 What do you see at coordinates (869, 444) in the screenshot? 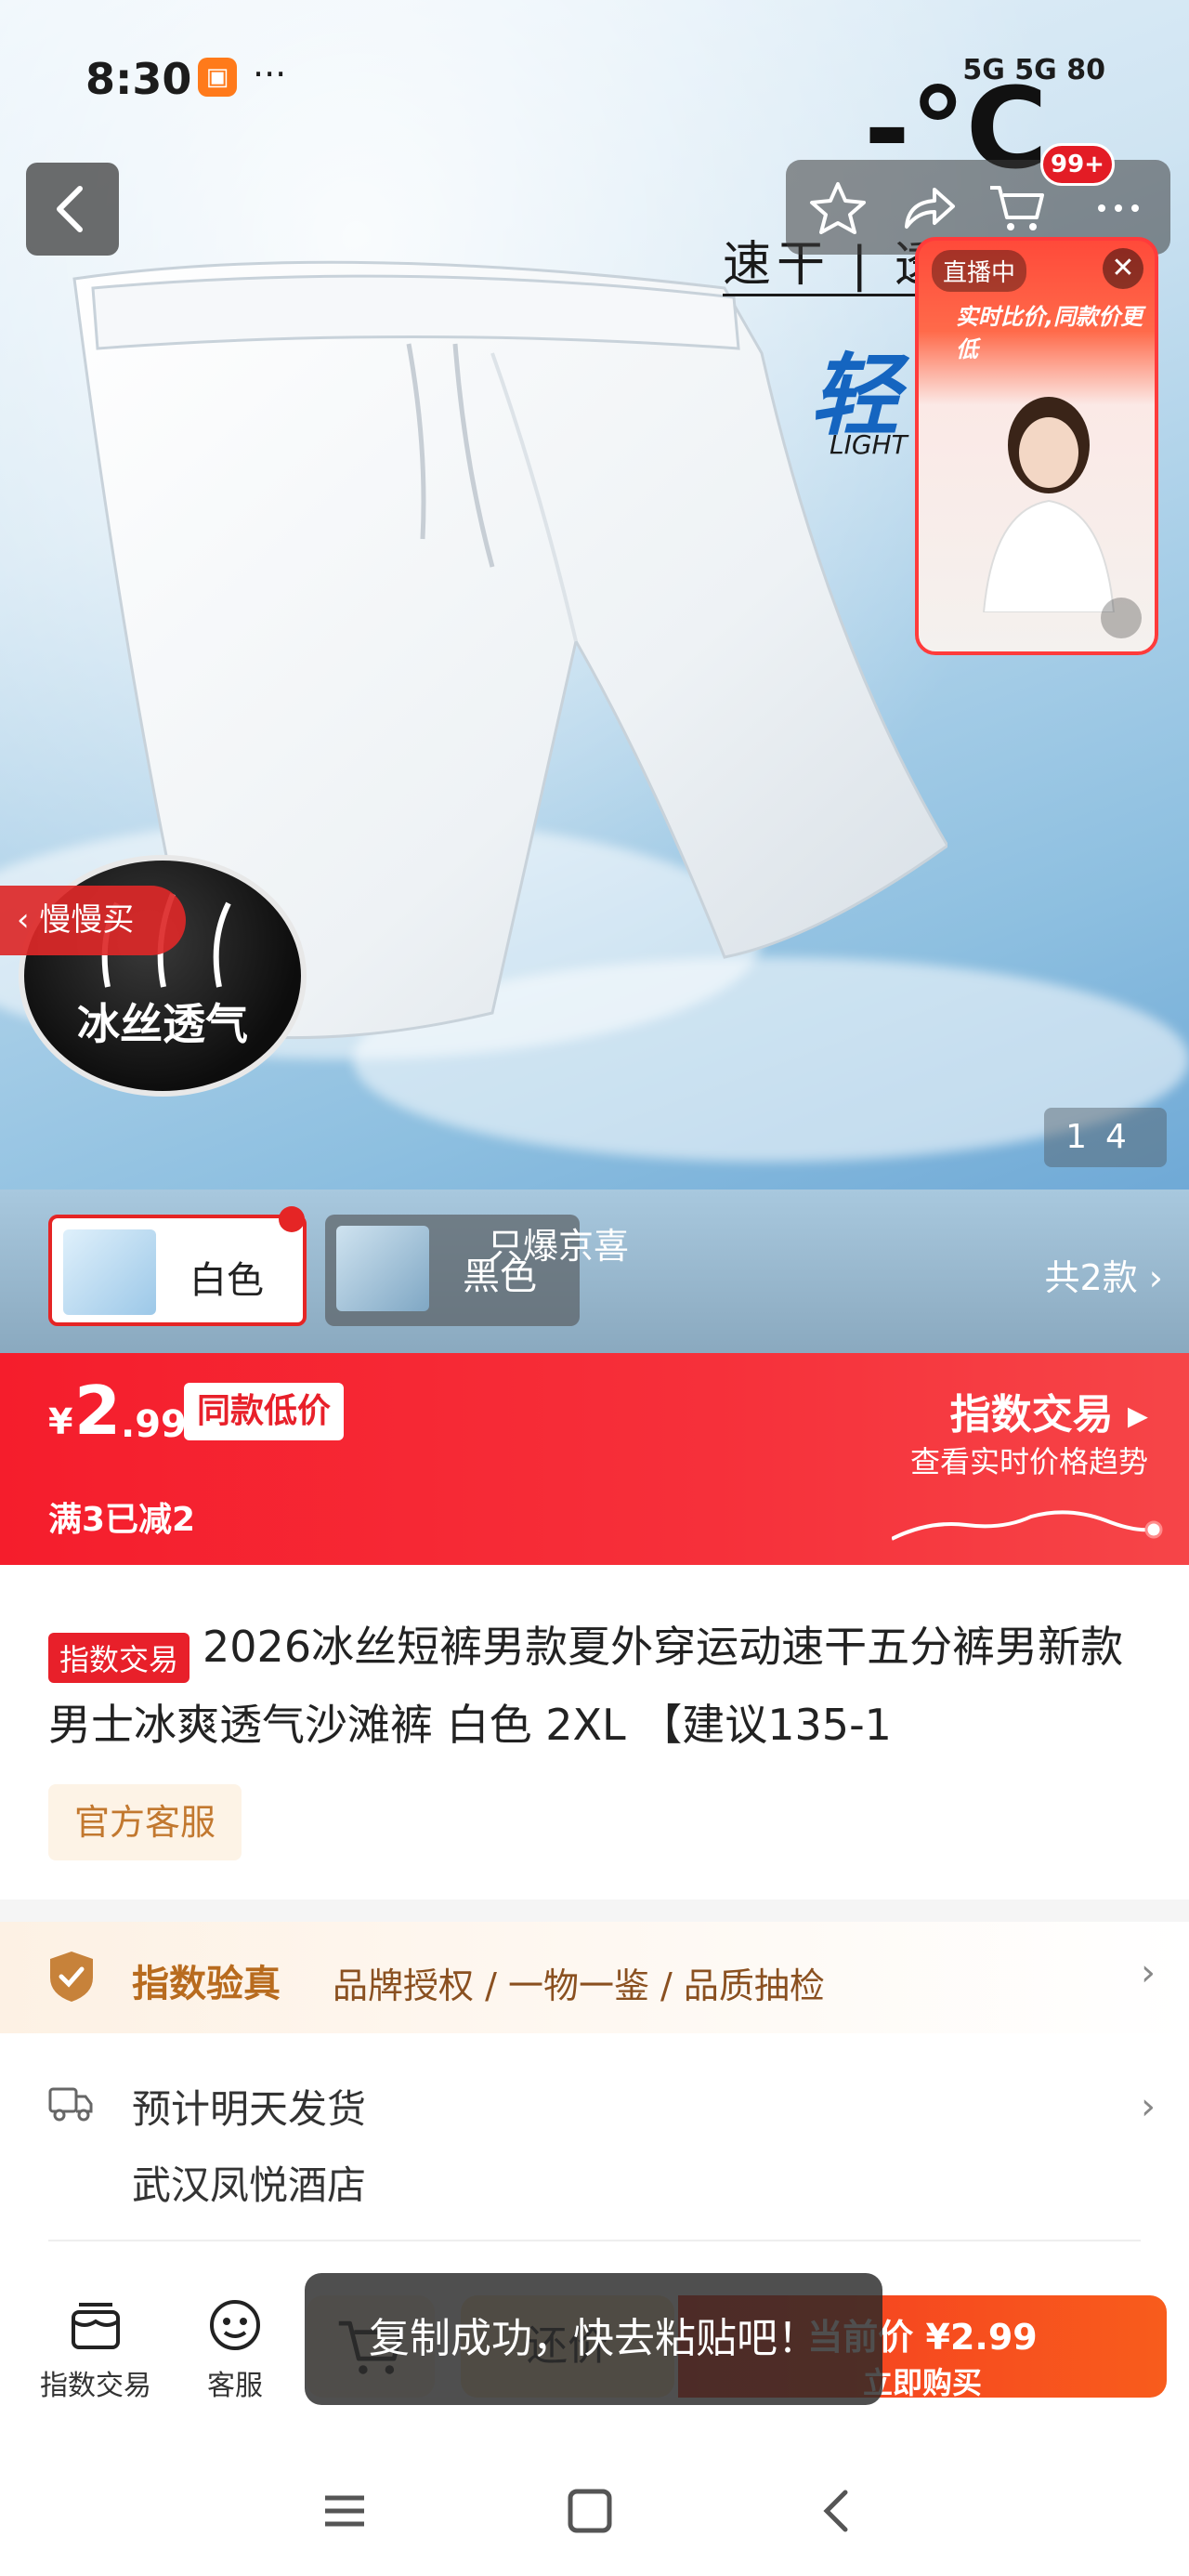
I see `hero-light-text: LIGHT` at bounding box center [869, 444].